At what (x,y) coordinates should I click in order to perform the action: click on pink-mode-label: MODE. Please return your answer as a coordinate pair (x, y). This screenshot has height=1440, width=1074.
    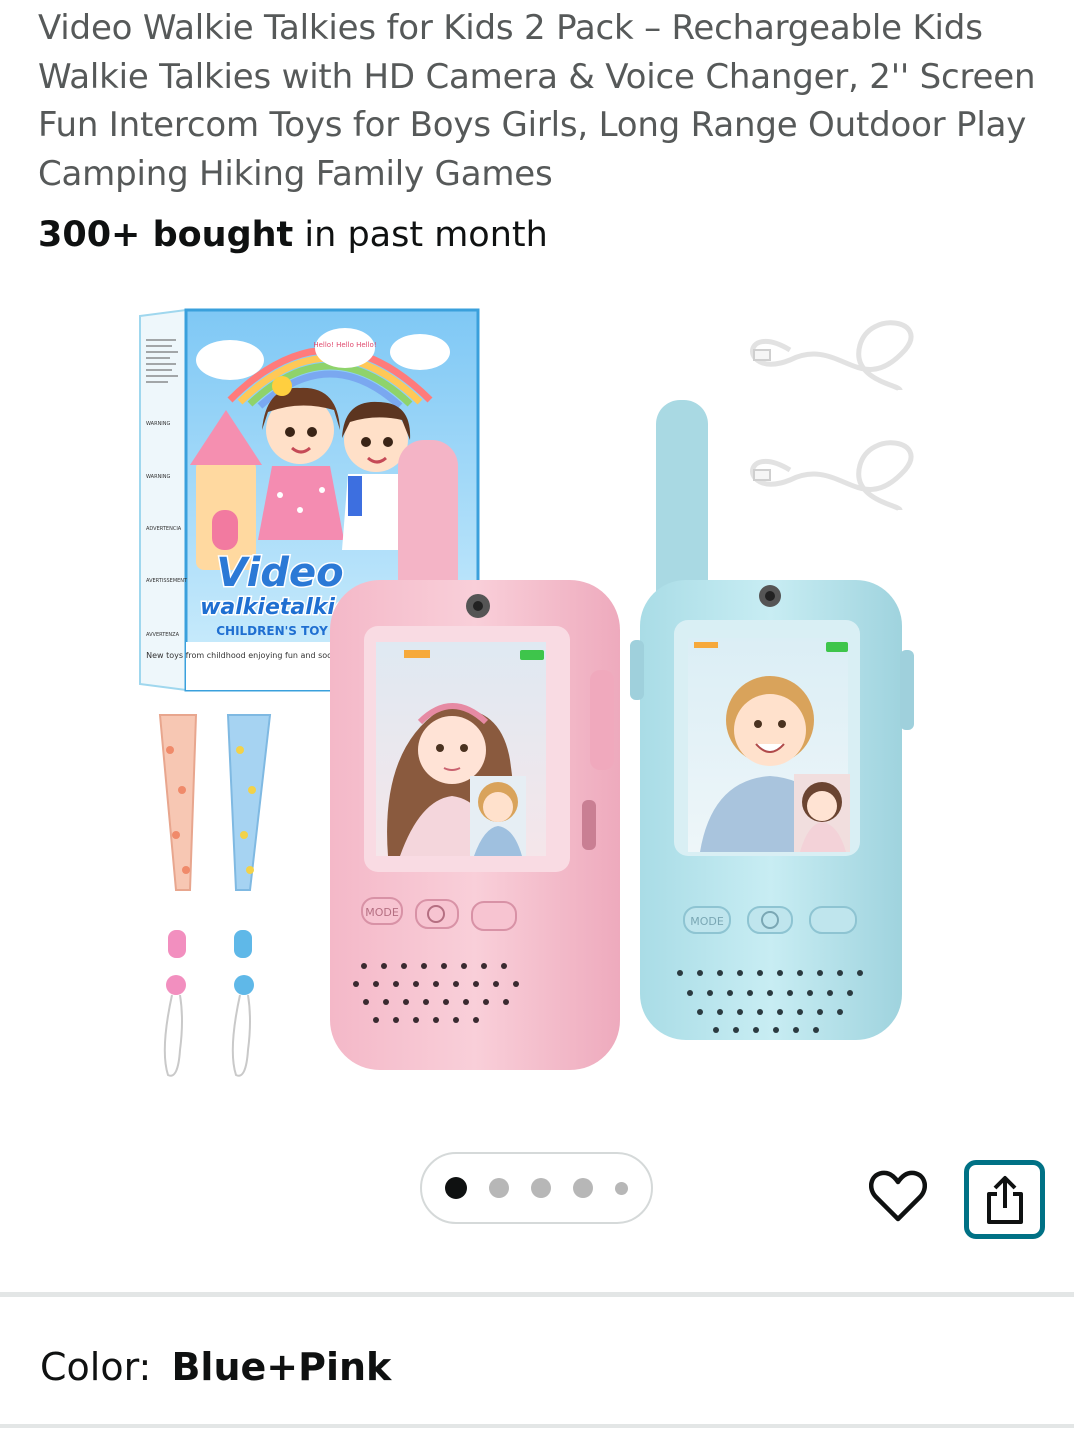
    Looking at the image, I should click on (382, 912).